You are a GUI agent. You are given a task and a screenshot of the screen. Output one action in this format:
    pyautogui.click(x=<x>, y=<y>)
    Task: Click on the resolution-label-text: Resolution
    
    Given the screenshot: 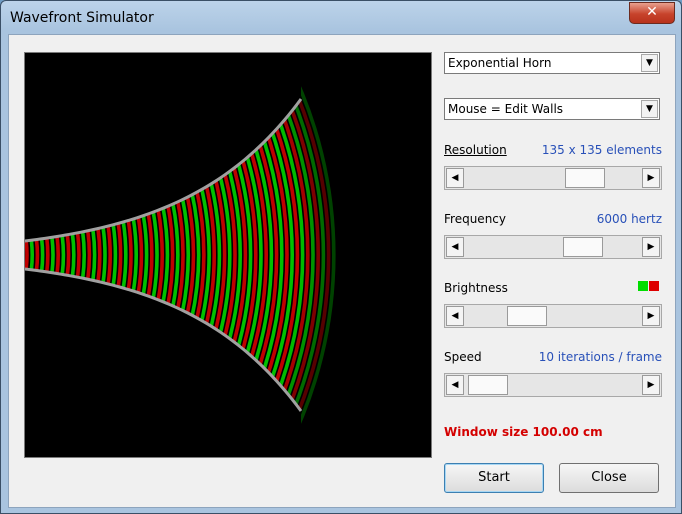 What is the action you would take?
    pyautogui.click(x=475, y=150)
    